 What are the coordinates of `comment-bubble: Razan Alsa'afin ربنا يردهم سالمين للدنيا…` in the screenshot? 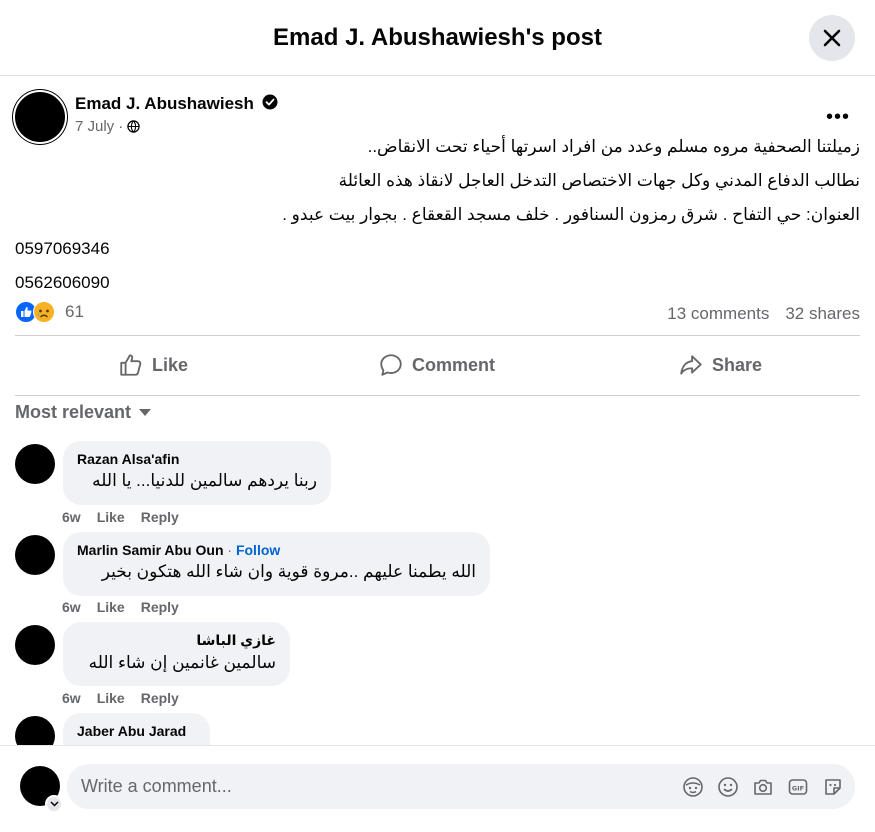 It's located at (197, 473).